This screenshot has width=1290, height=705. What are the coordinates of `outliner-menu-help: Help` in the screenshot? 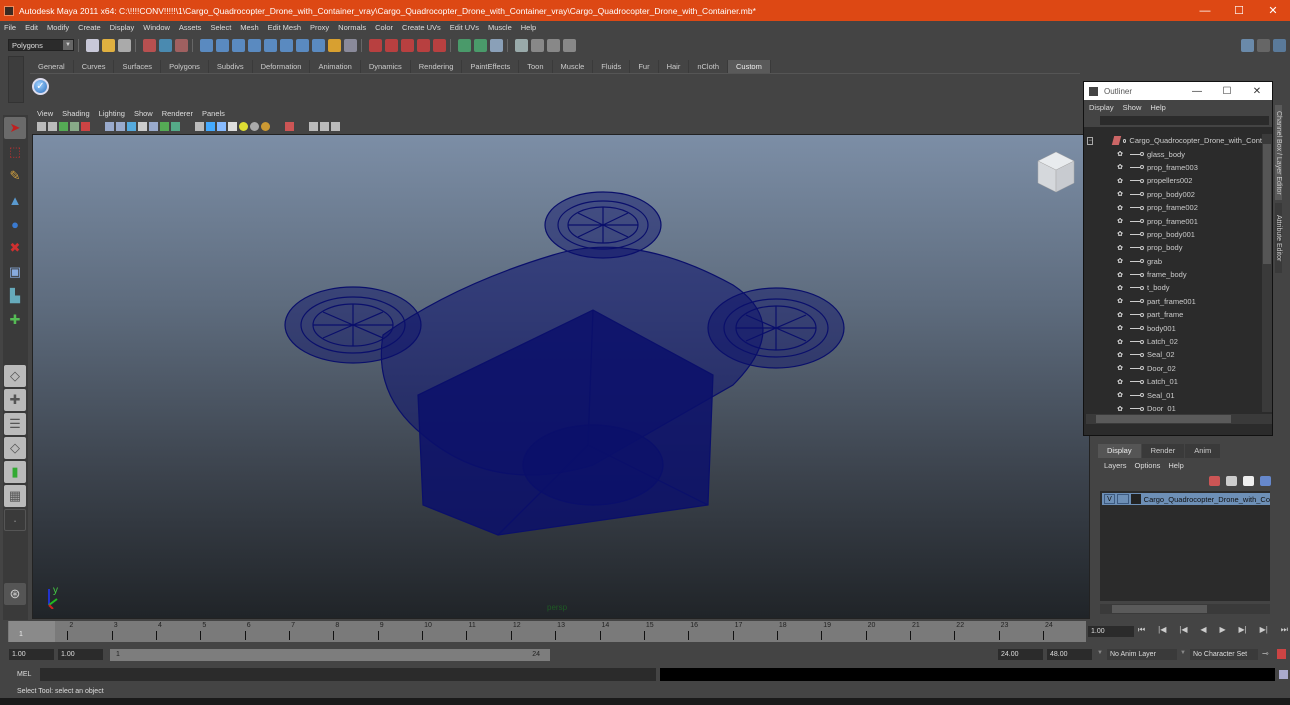 It's located at (1157, 107).